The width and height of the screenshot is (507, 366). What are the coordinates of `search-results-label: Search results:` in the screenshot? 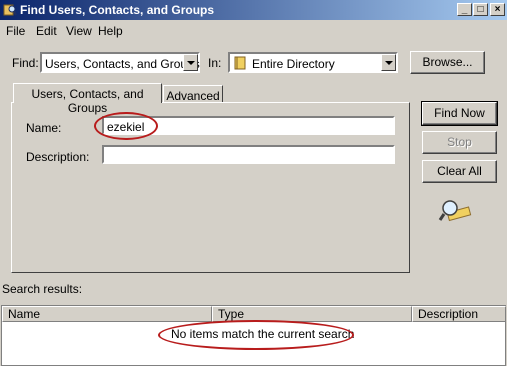 It's located at (42, 289).